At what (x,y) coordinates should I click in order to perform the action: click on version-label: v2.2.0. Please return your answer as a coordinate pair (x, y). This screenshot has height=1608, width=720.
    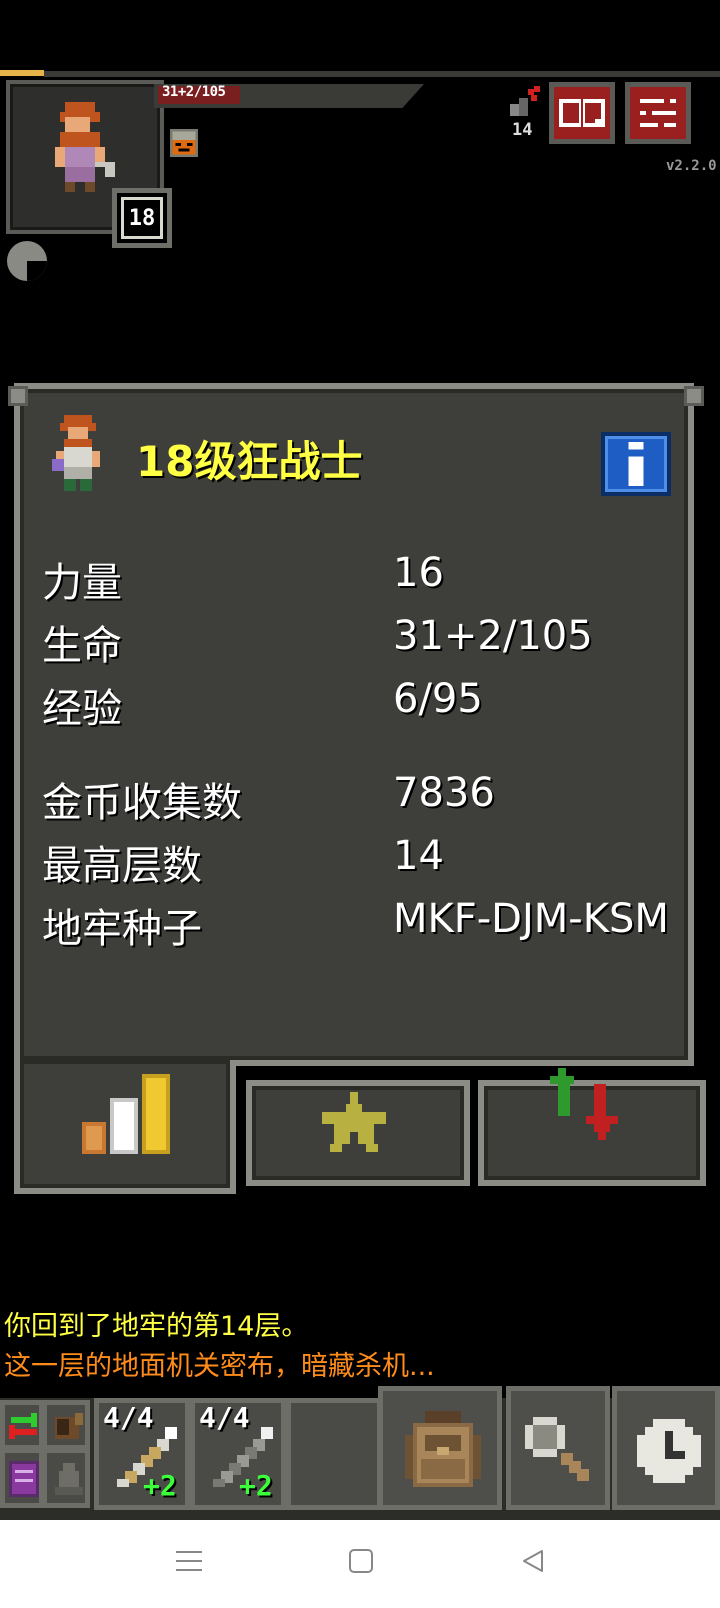
    Looking at the image, I should click on (691, 166).